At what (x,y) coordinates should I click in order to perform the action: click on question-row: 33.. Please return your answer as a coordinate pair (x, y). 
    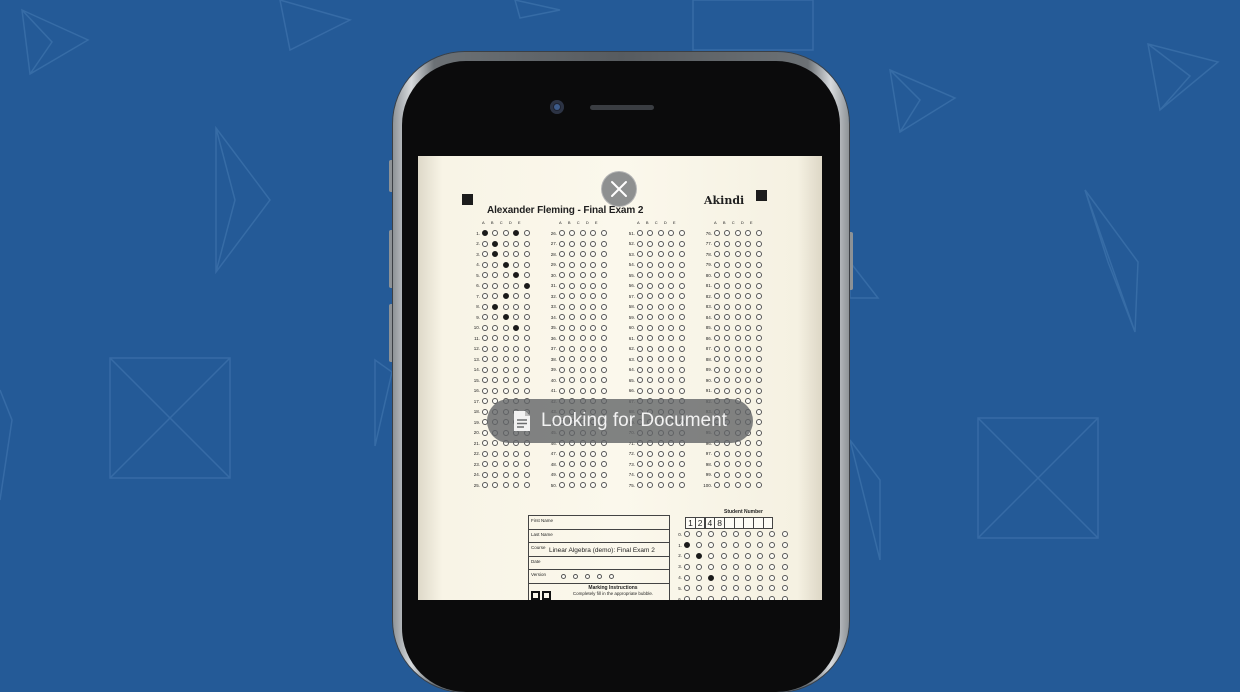
    Looking at the image, I should click on (578, 307).